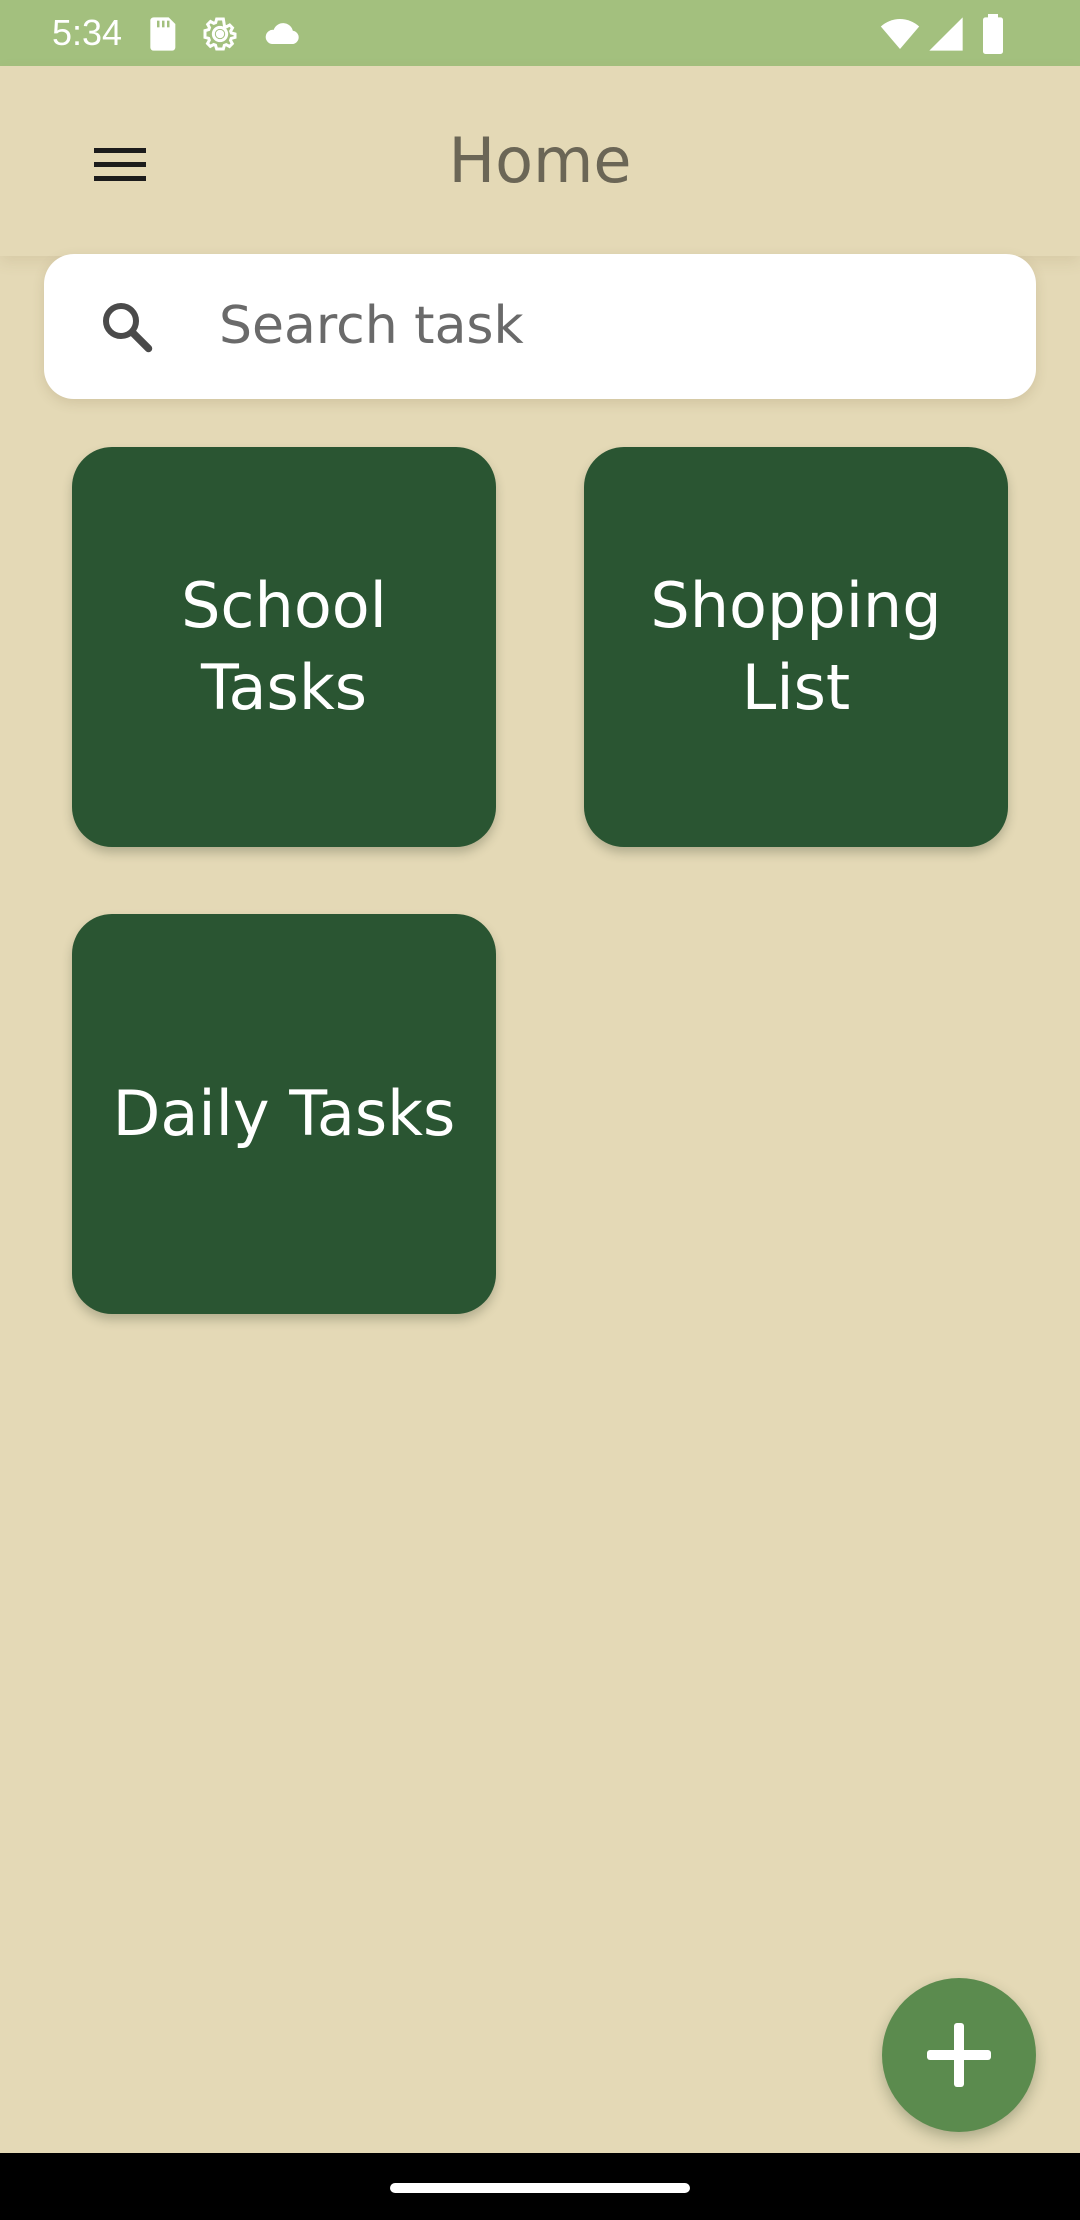 The height and width of the screenshot is (2220, 1080). I want to click on add-list-button, so click(959, 2055).